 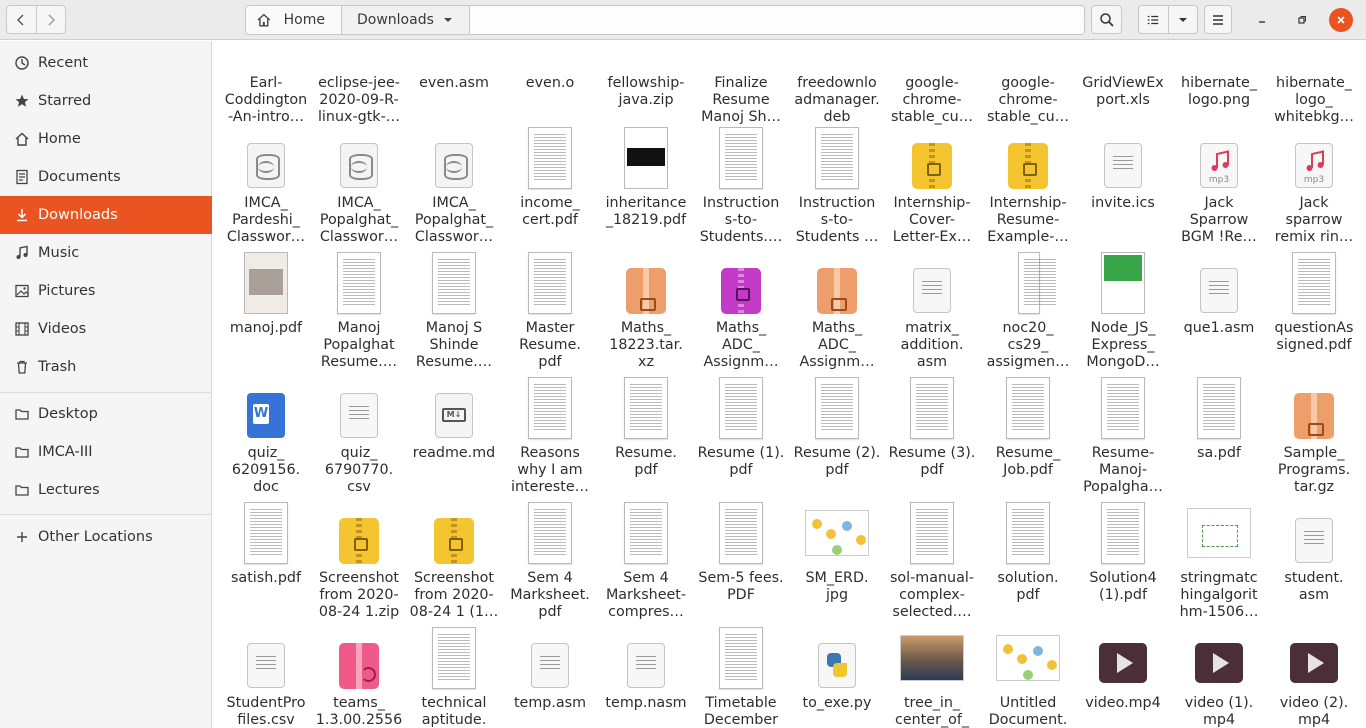 What do you see at coordinates (1123, 564) in the screenshot?
I see `file-item: Solution4 (1).pdf` at bounding box center [1123, 564].